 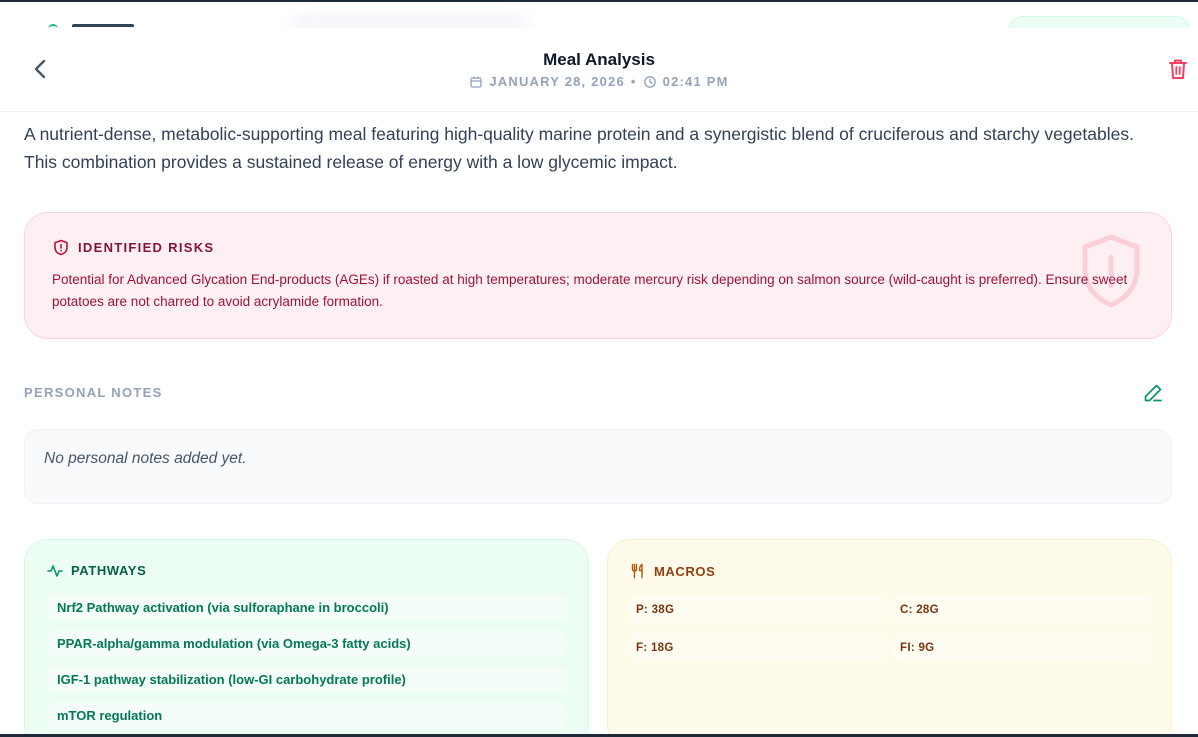 I want to click on edit-notes-button, so click(x=1153, y=393).